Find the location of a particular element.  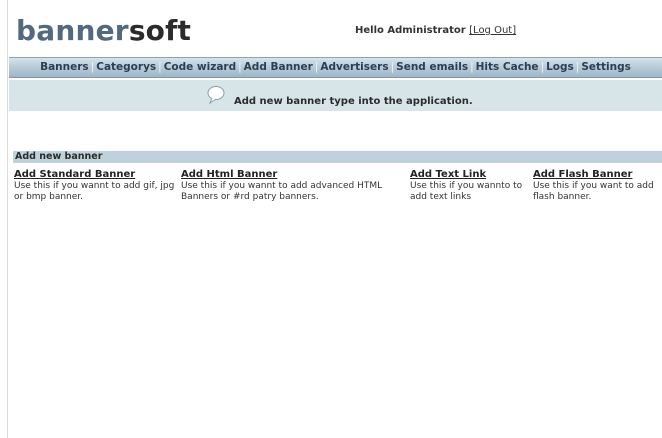

section-title: Add new banner is located at coordinates (337, 157).